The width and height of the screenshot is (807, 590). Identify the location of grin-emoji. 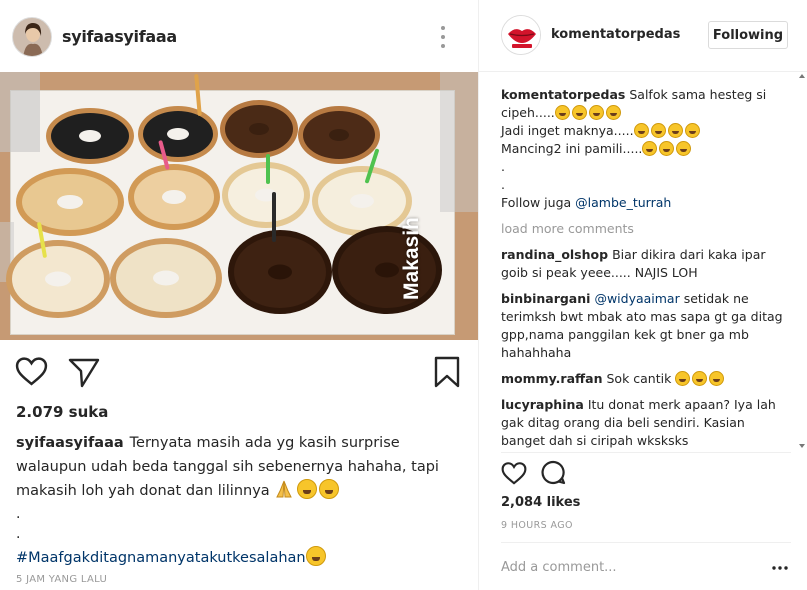
(307, 489).